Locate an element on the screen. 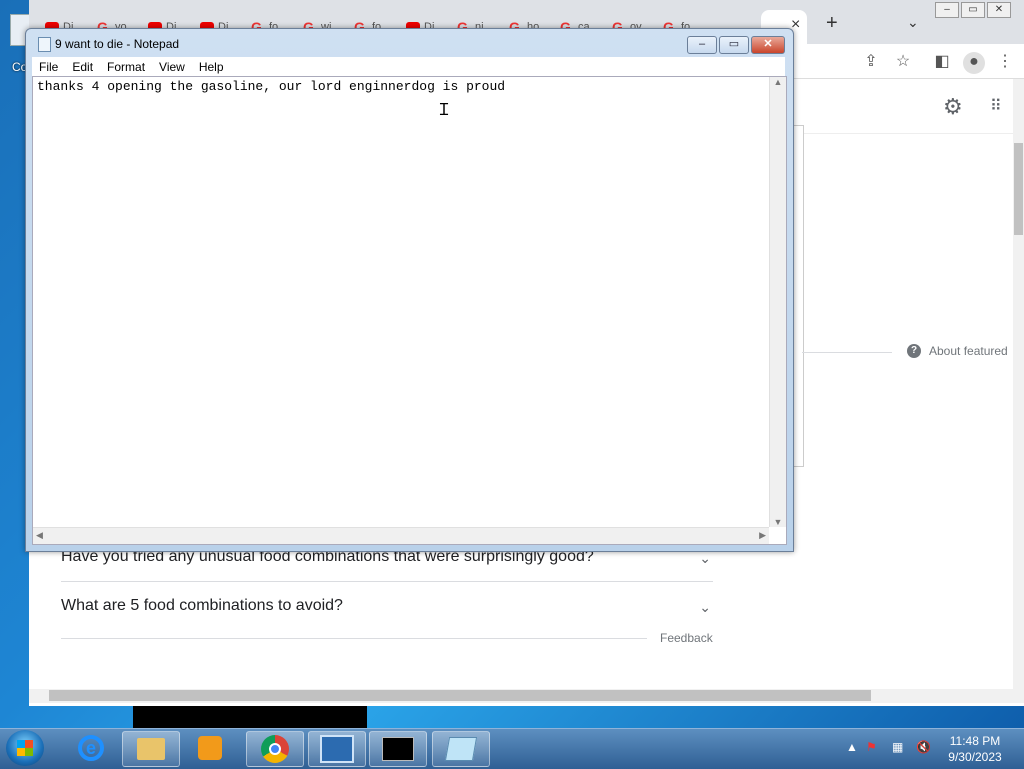  paa-question-2: What are 5 food combinations to avoid? ⌄ is located at coordinates (387, 606).